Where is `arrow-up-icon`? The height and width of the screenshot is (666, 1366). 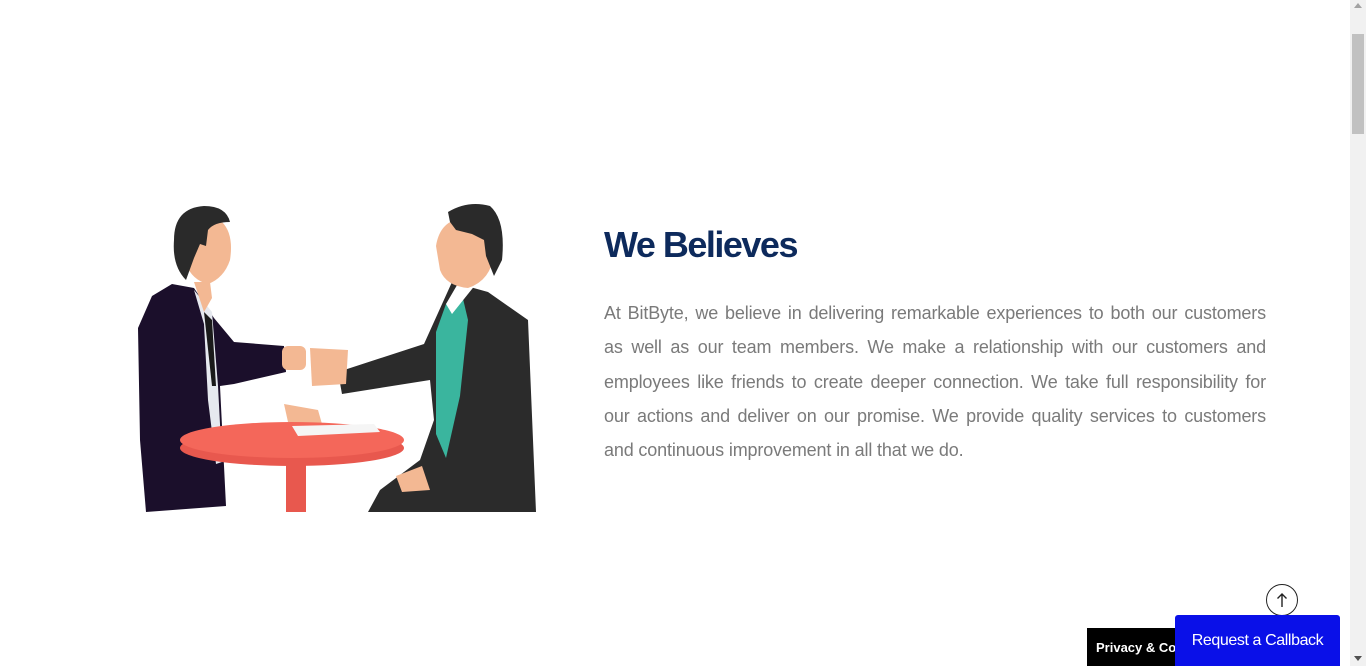
arrow-up-icon is located at coordinates (1282, 600).